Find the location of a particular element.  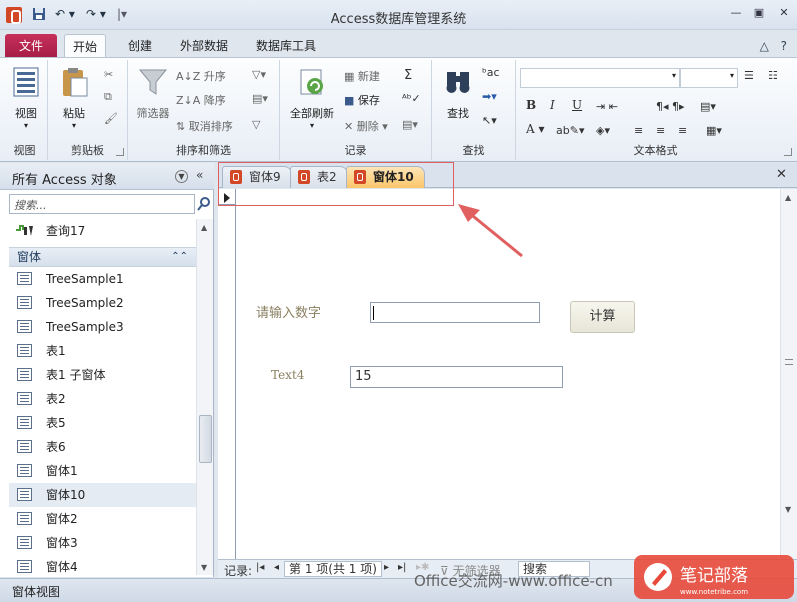

gridlines-icon: ▤▾ is located at coordinates (708, 106).